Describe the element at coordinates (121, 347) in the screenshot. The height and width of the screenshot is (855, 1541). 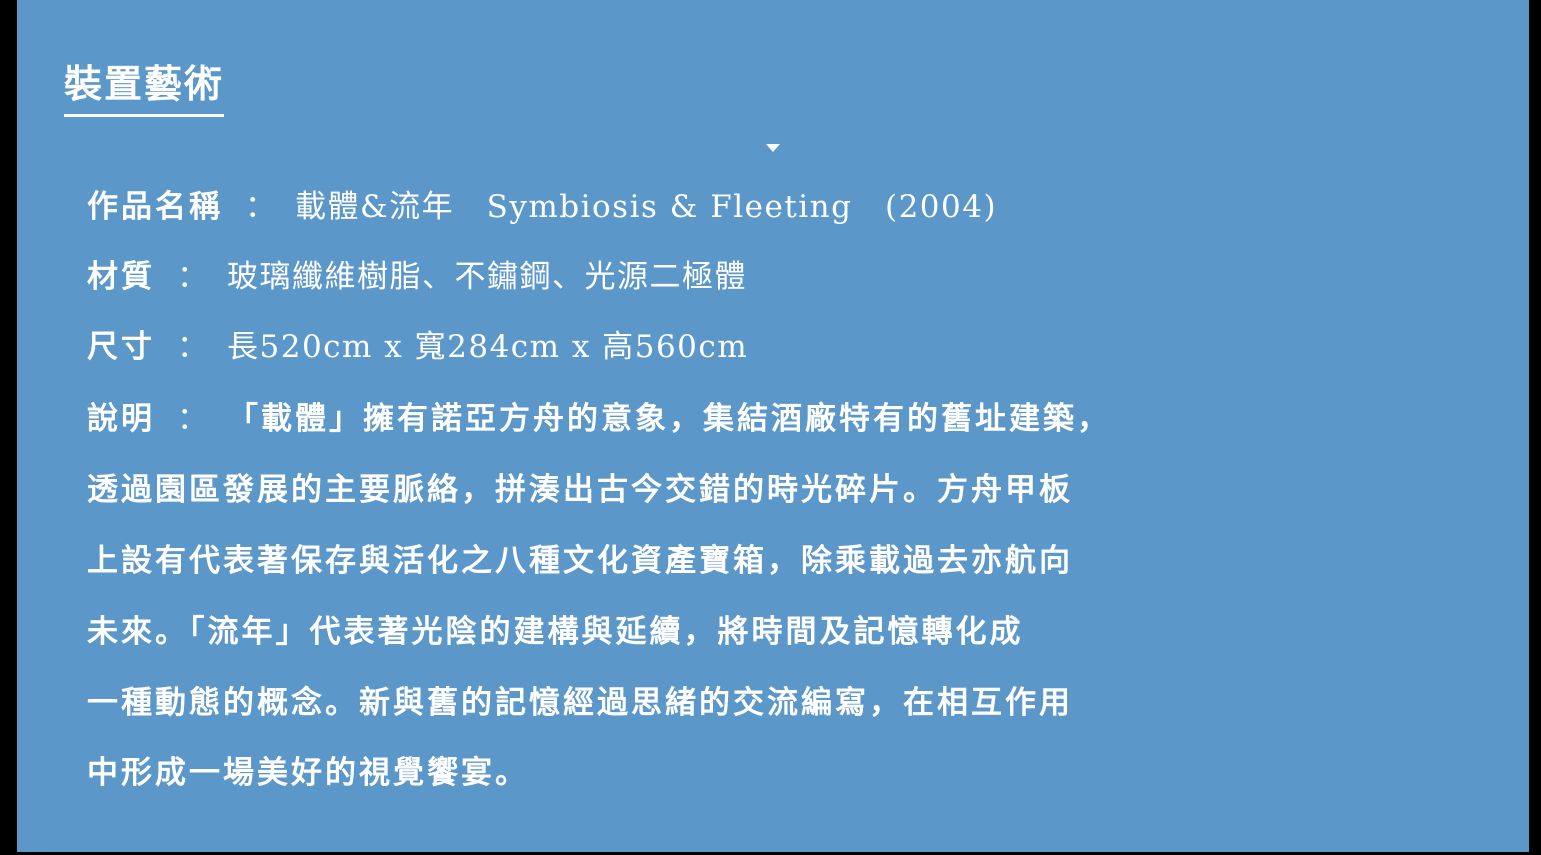
I see `size-label: 尺寸` at that location.